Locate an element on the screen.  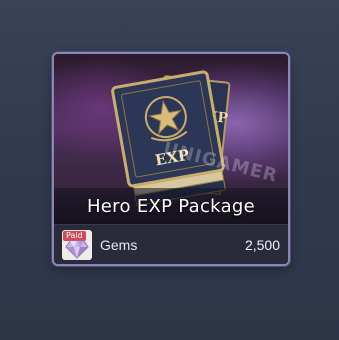
currency-label: Gems is located at coordinates (119, 245).